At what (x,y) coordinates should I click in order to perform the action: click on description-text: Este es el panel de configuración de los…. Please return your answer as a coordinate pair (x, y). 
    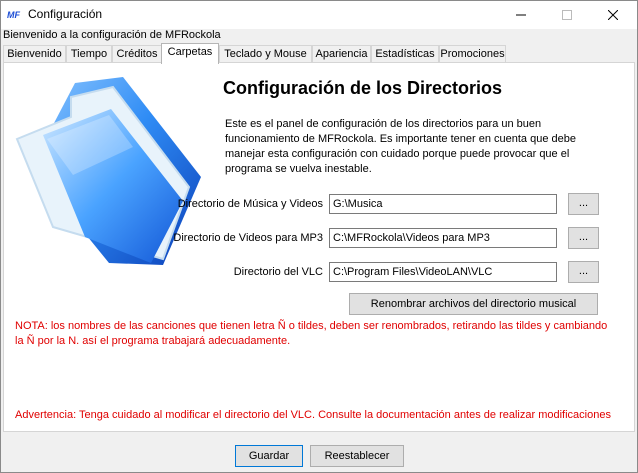
    Looking at the image, I should click on (400, 146).